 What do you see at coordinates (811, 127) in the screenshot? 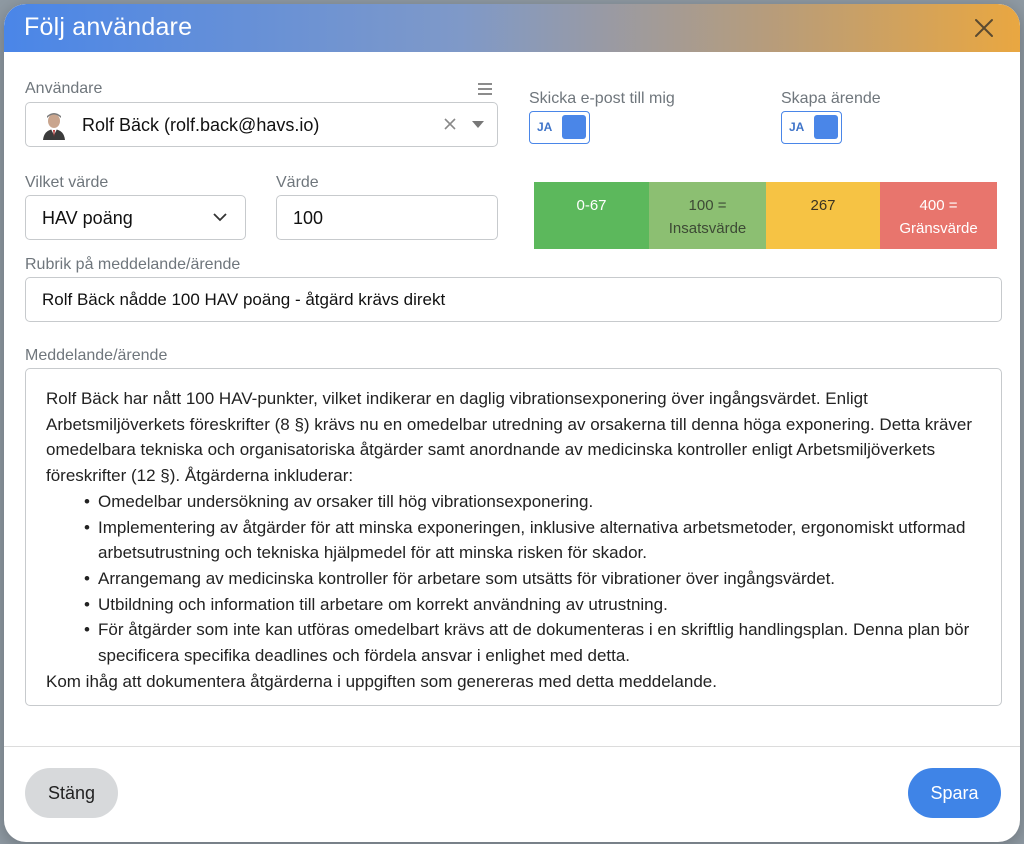
I see `case-toggle: JA` at bounding box center [811, 127].